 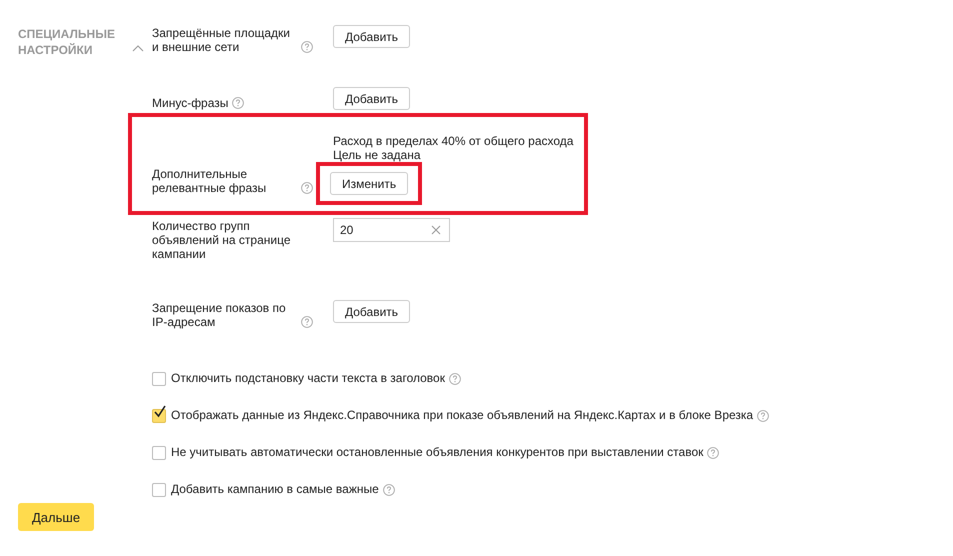 I want to click on input-field: 20, so click(x=391, y=230).